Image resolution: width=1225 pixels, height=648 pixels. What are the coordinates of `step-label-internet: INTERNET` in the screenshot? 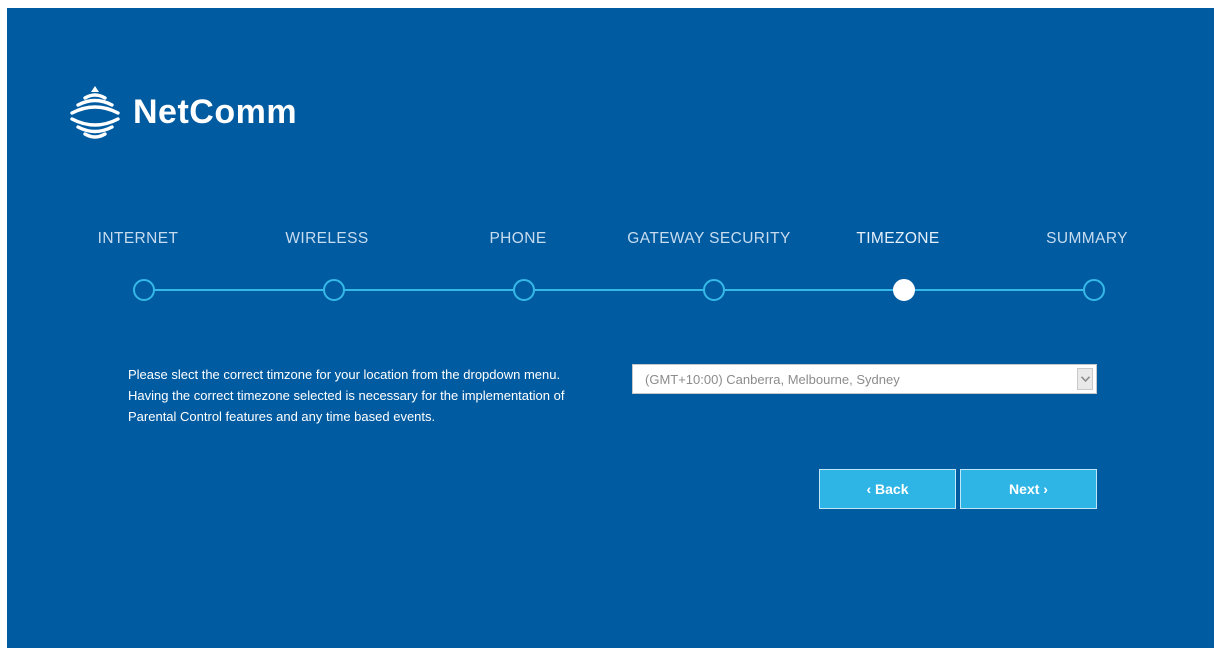 It's located at (138, 238).